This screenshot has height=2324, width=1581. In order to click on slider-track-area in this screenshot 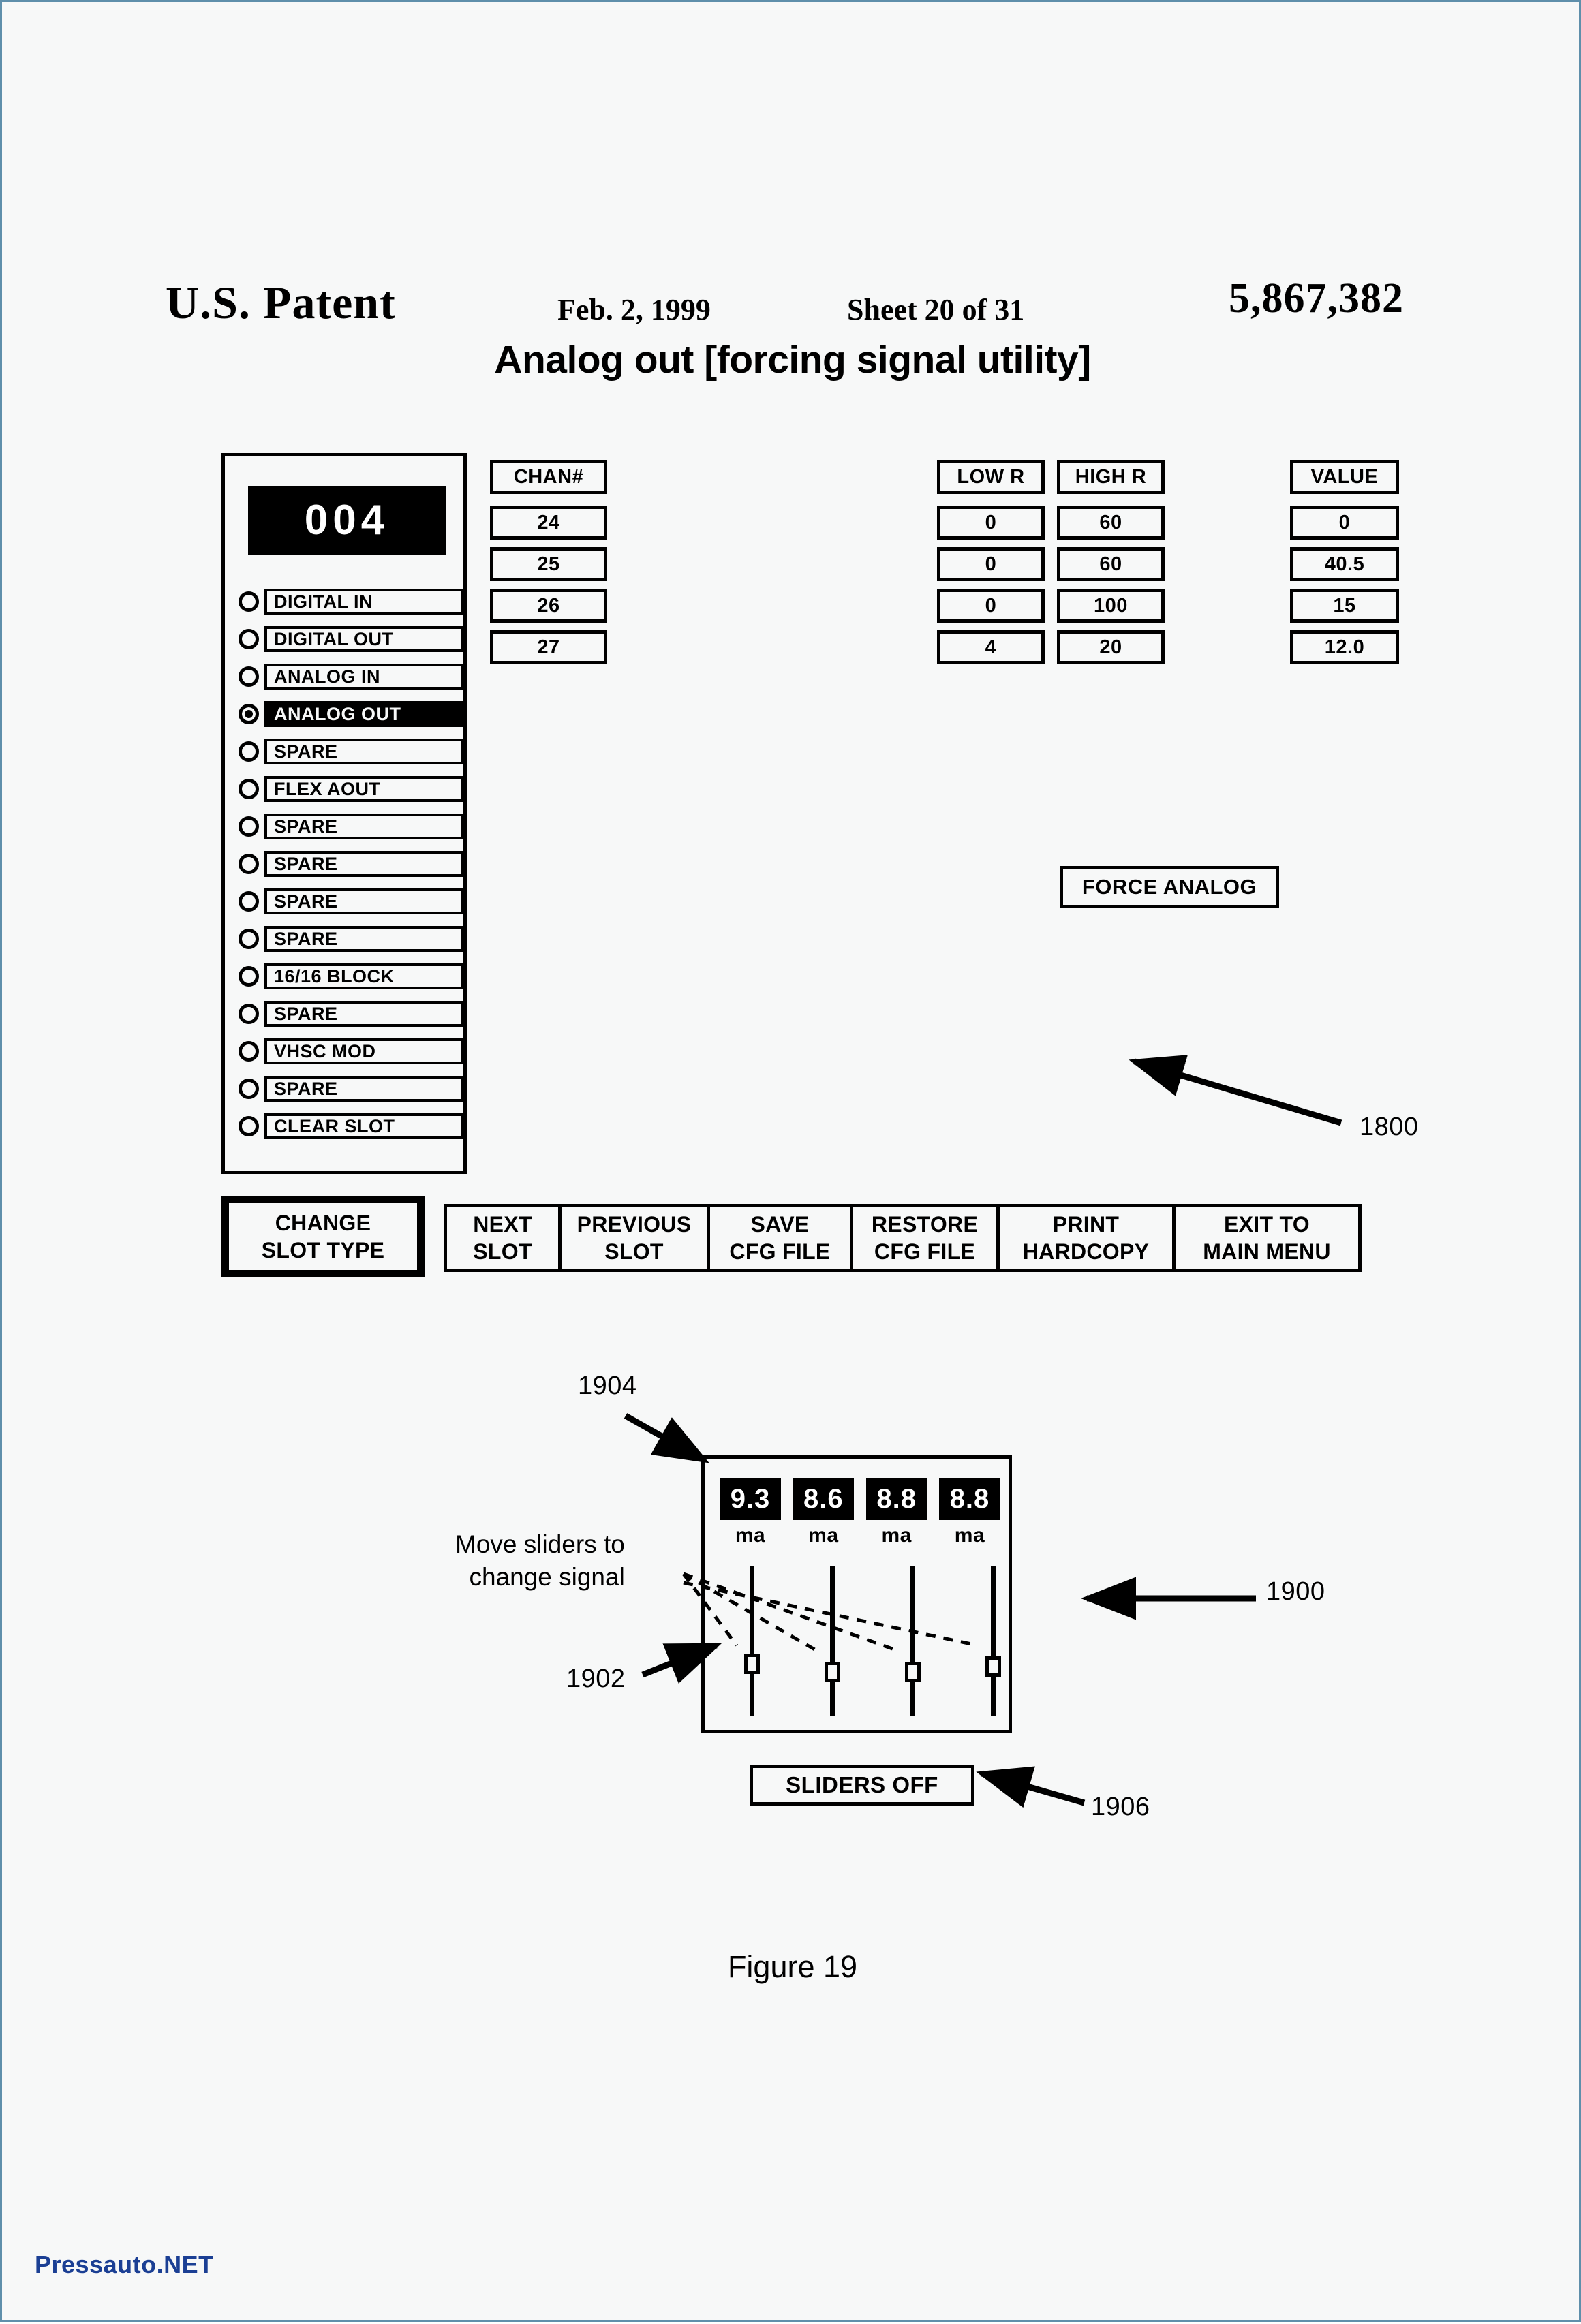, I will do `click(860, 1641)`.